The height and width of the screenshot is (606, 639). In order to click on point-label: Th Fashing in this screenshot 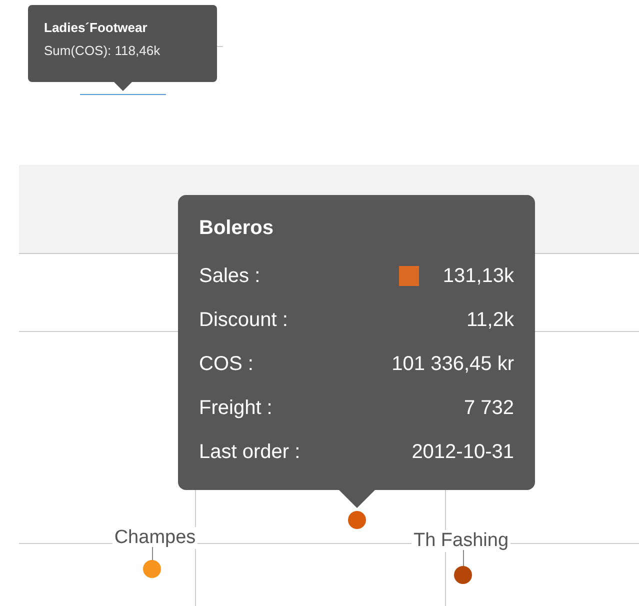, I will do `click(461, 541)`.